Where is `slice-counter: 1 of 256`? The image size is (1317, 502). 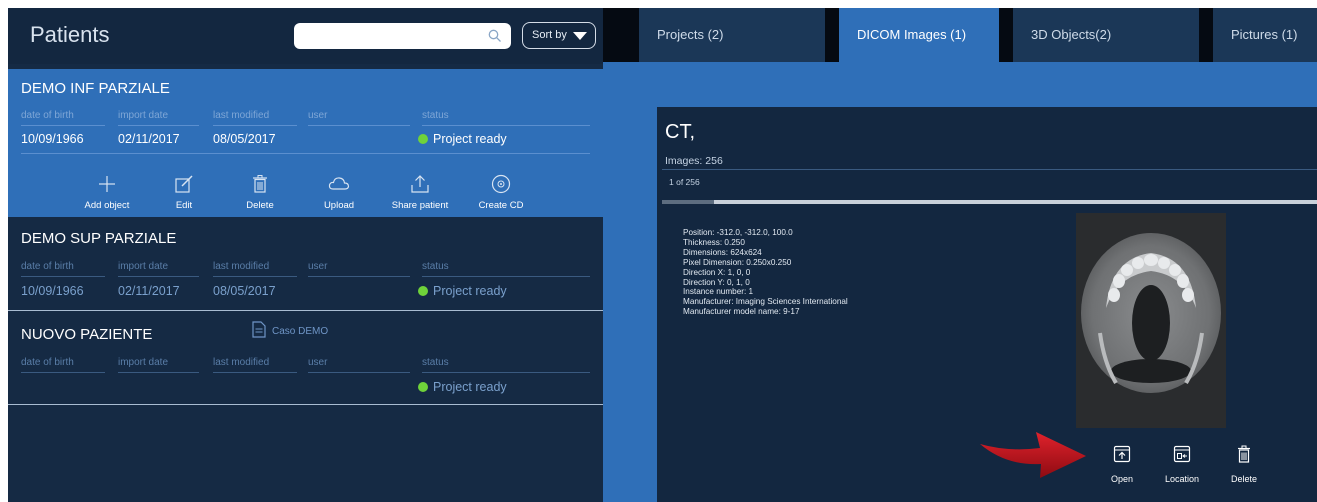 slice-counter: 1 of 256 is located at coordinates (684, 182).